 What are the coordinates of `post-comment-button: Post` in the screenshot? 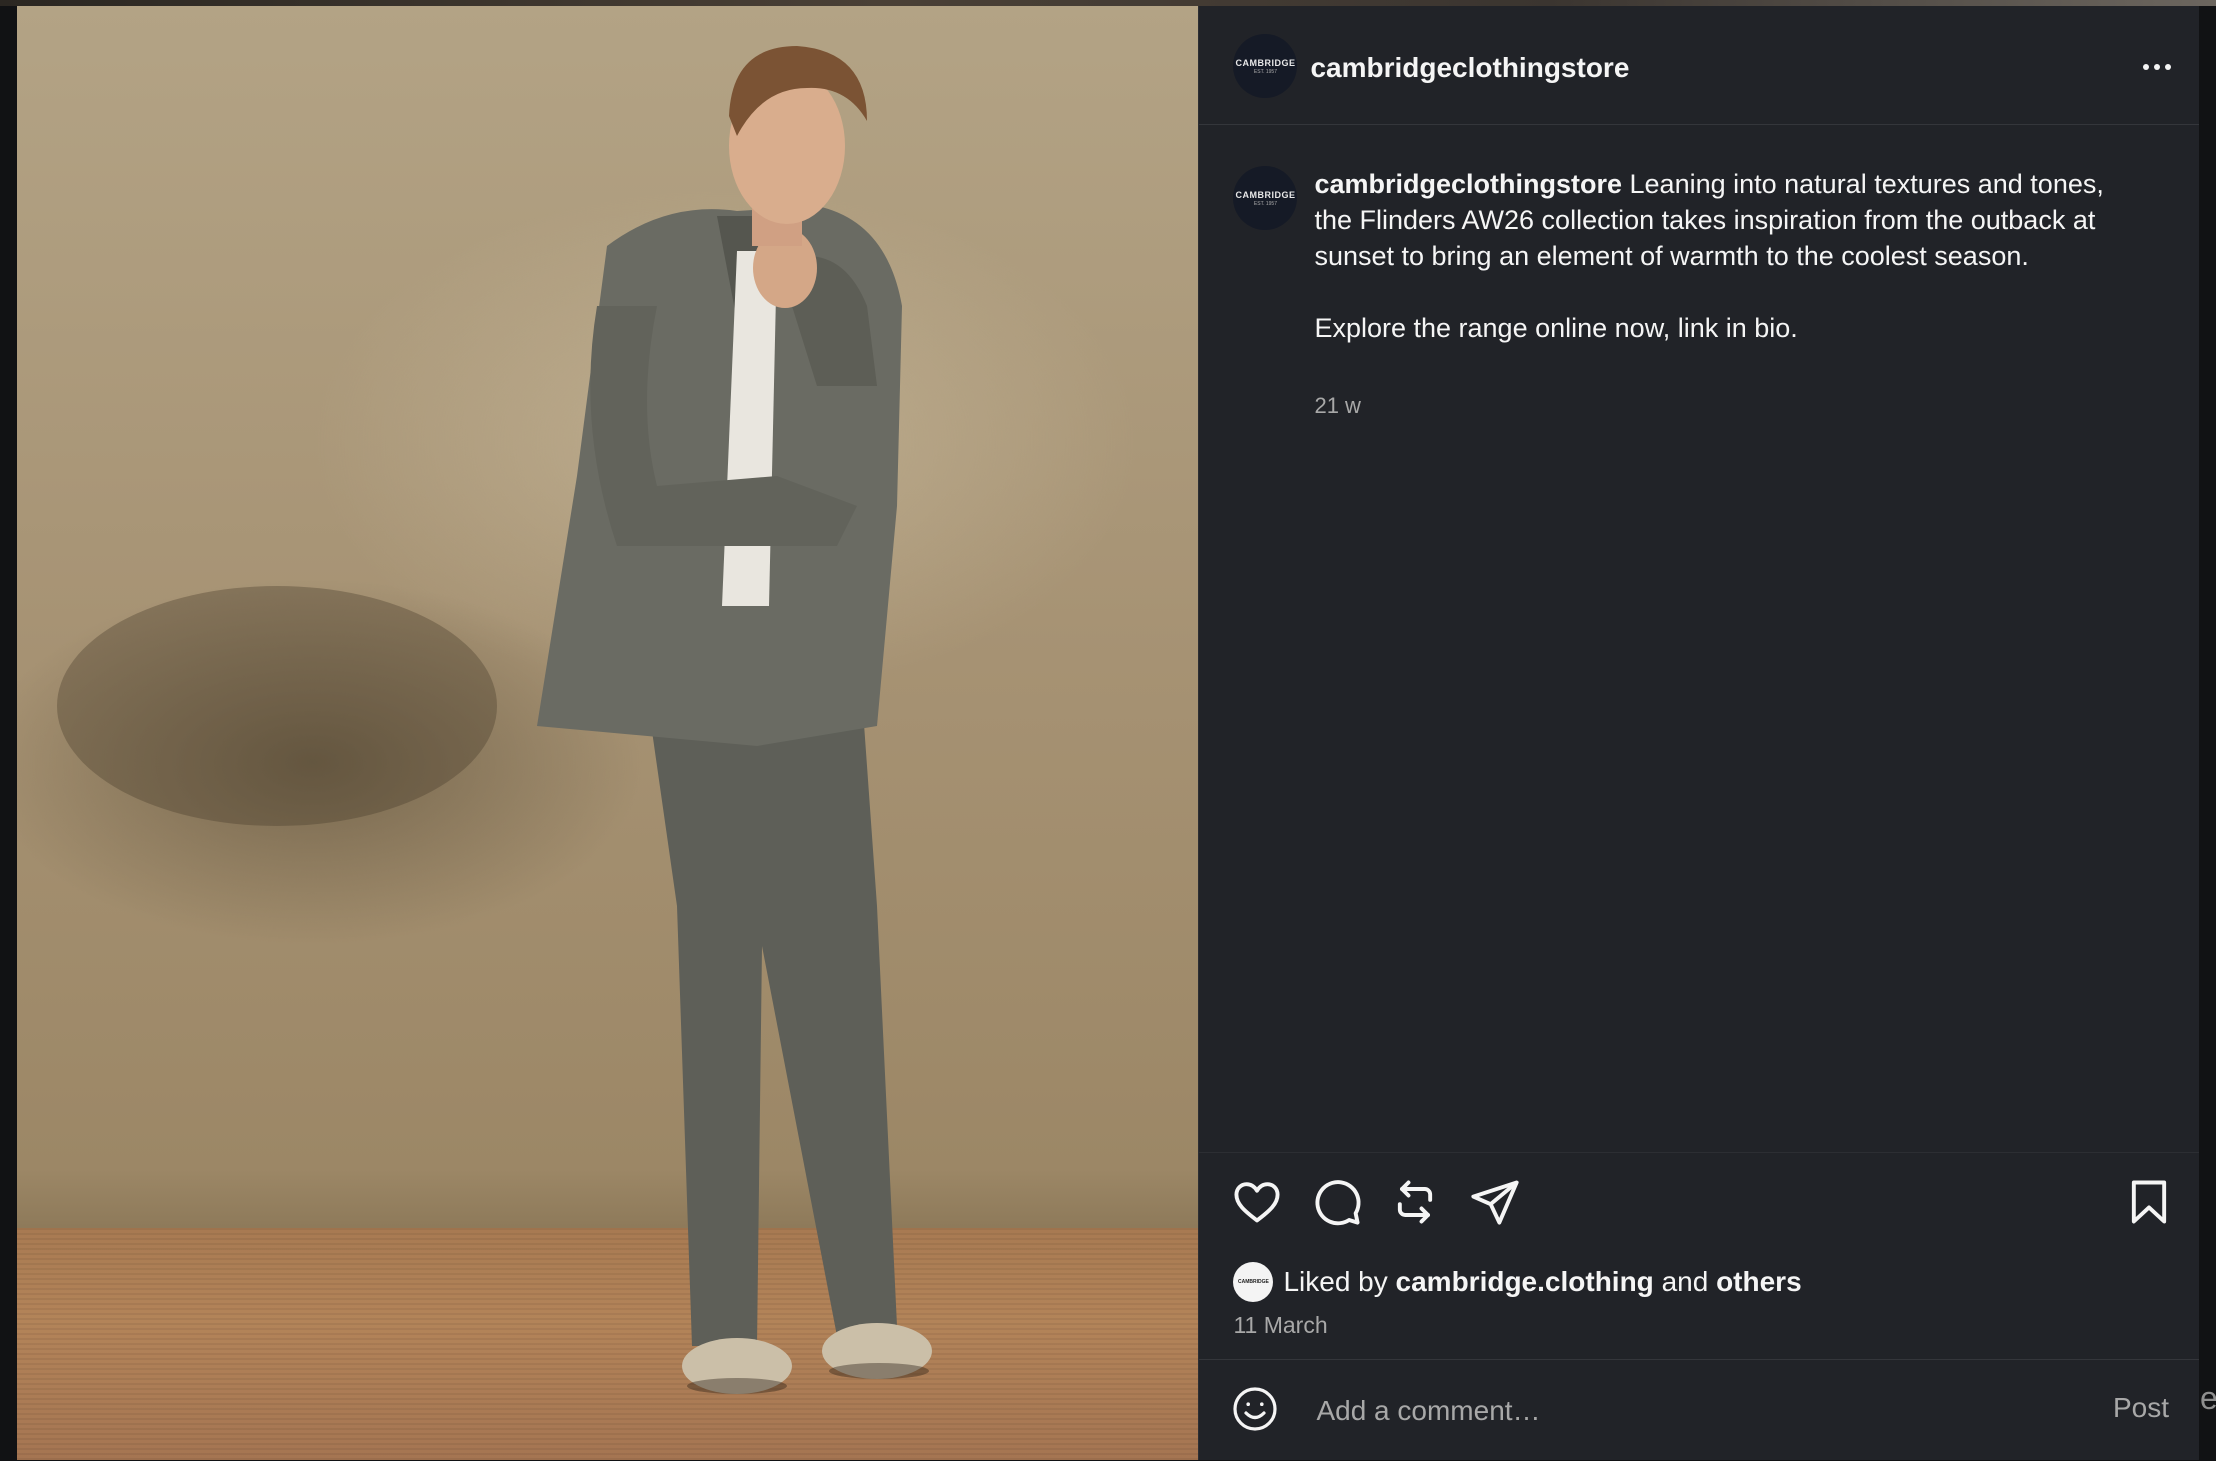 It's located at (2141, 1408).